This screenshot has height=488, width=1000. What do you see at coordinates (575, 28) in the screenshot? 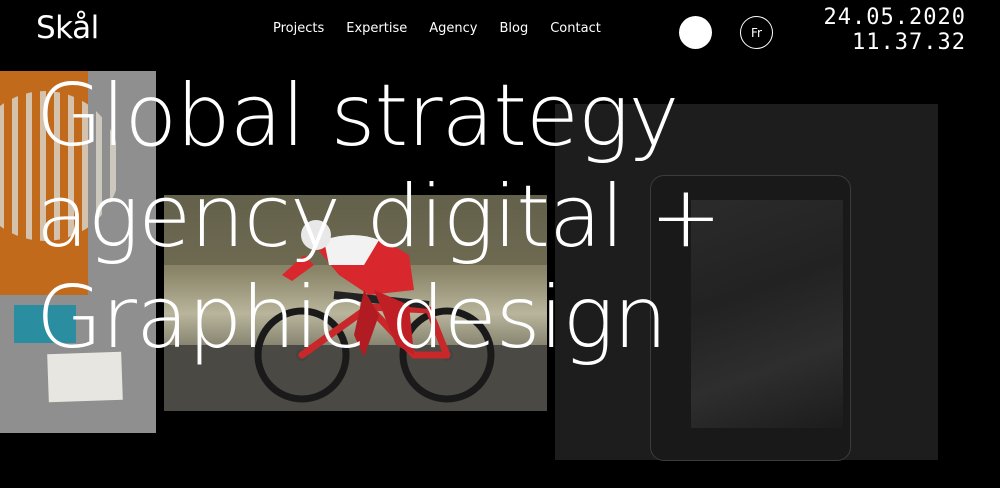
I see `nav-item-contact: Contact` at bounding box center [575, 28].